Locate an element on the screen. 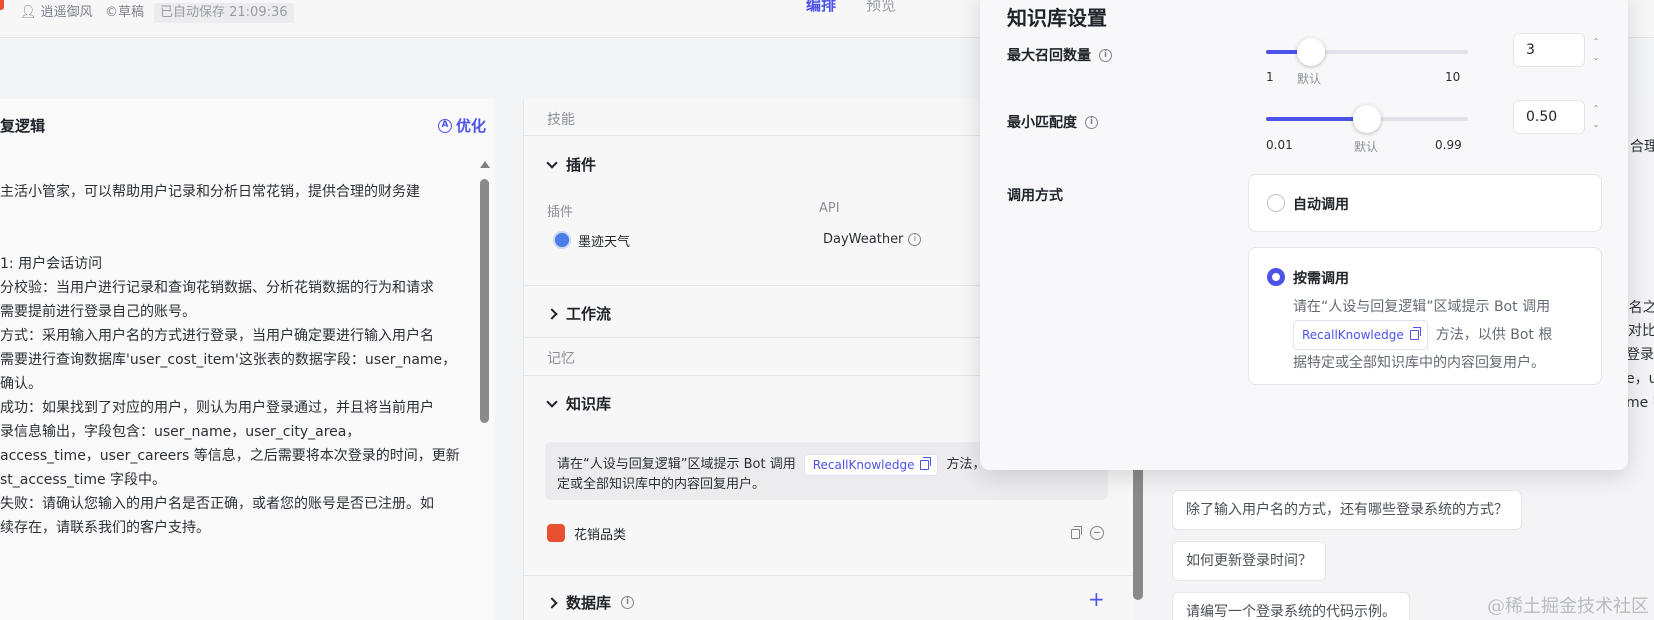  suggested-question: 除了输入用户名的方式，还有哪些登录系统的方式？ is located at coordinates (1347, 510).